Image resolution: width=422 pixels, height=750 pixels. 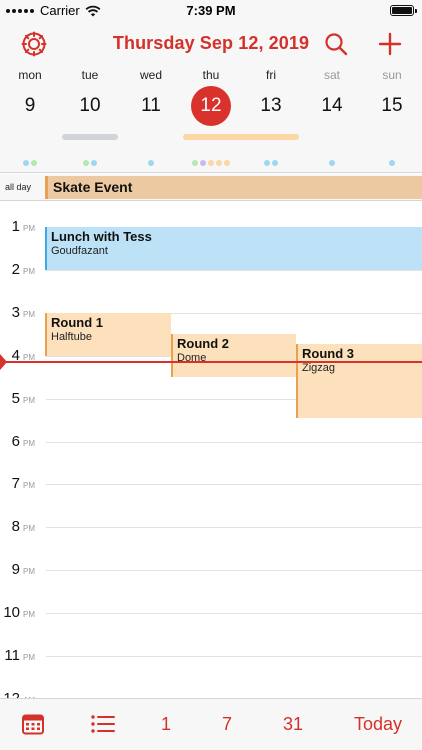 I want to click on hour-label: 2 PM, so click(x=20, y=269).